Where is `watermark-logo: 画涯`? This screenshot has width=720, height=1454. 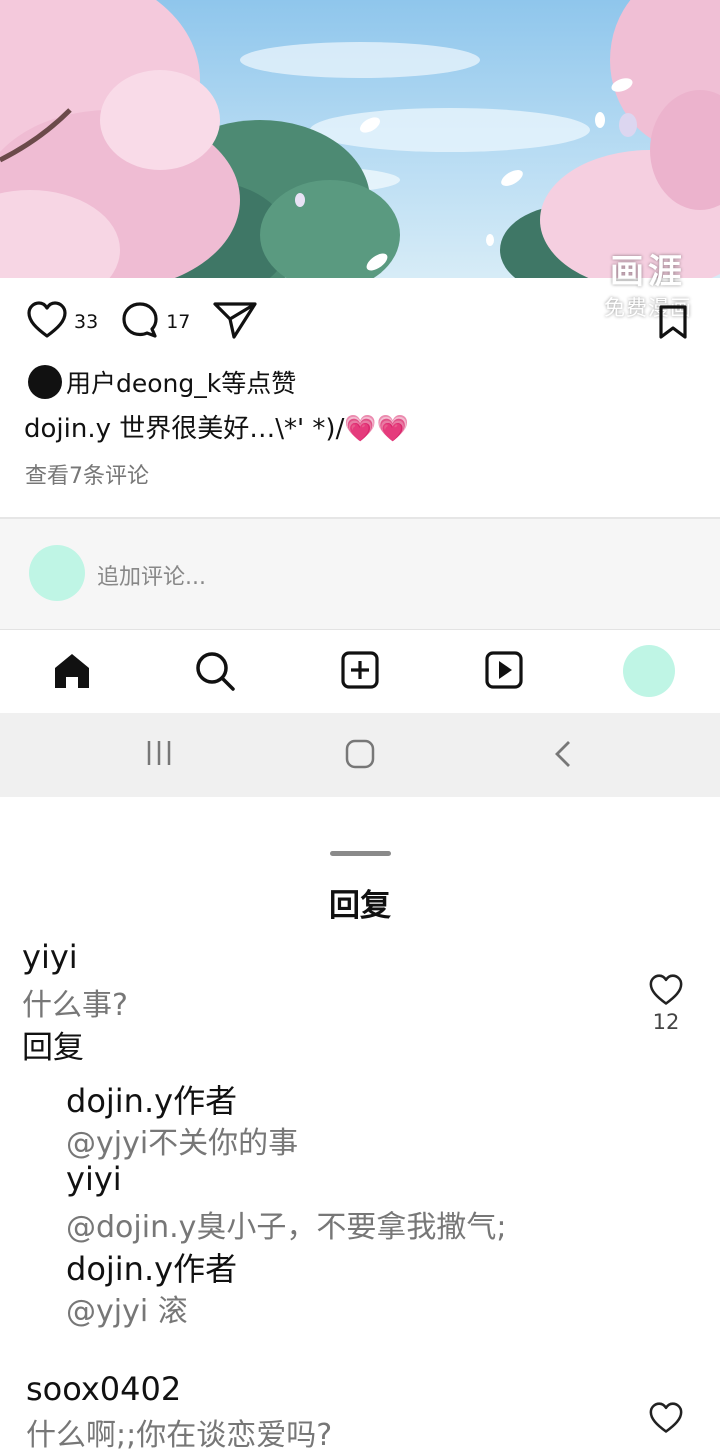
watermark-logo: 画涯 is located at coordinates (648, 272).